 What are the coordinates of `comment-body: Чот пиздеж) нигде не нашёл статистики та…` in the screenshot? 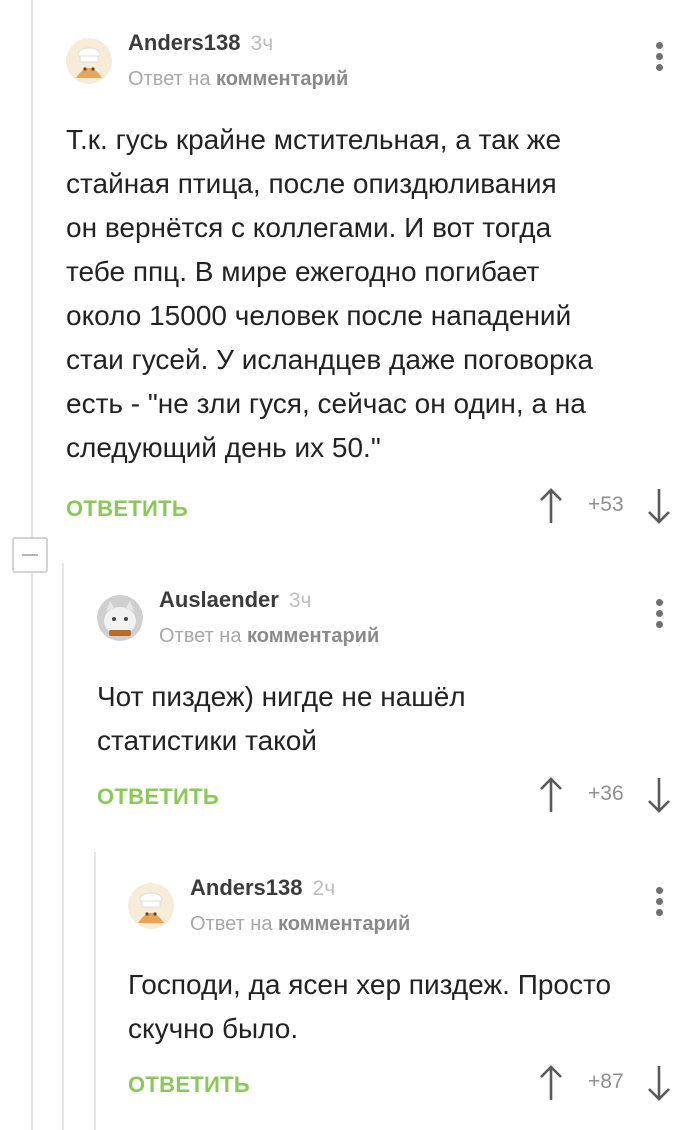 It's located at (281, 718).